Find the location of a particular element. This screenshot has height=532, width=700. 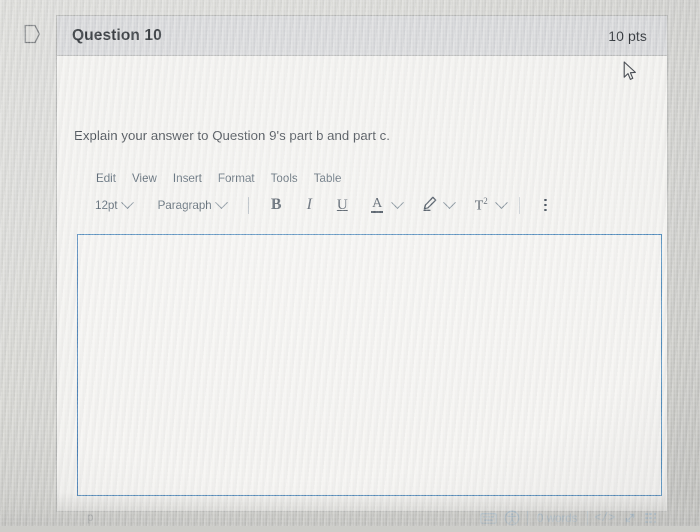

superscript-button: T2 is located at coordinates (481, 205).